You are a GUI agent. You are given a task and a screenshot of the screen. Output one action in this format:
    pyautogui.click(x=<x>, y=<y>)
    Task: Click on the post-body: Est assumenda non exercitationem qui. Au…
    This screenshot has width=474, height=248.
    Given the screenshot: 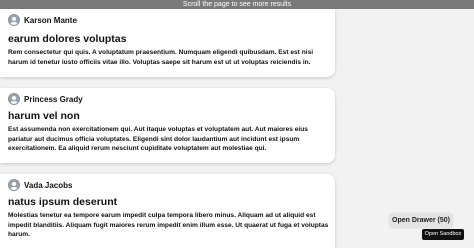 What is the action you would take?
    pyautogui.click(x=158, y=139)
    